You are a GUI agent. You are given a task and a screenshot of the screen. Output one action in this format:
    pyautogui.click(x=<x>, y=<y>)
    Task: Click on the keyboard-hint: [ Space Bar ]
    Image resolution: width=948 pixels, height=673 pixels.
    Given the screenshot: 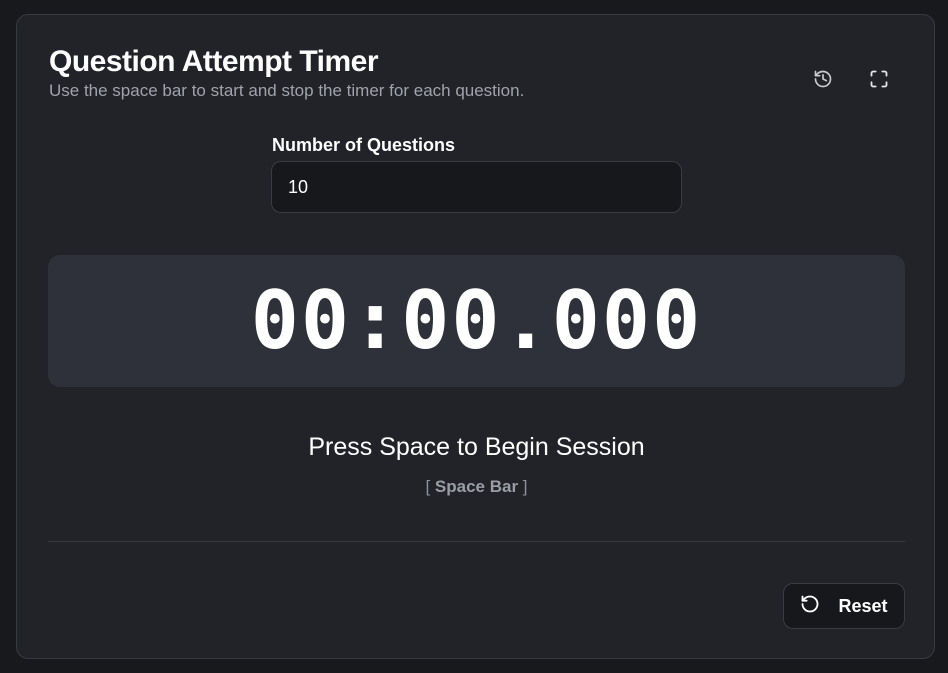 What is the action you would take?
    pyautogui.click(x=476, y=487)
    